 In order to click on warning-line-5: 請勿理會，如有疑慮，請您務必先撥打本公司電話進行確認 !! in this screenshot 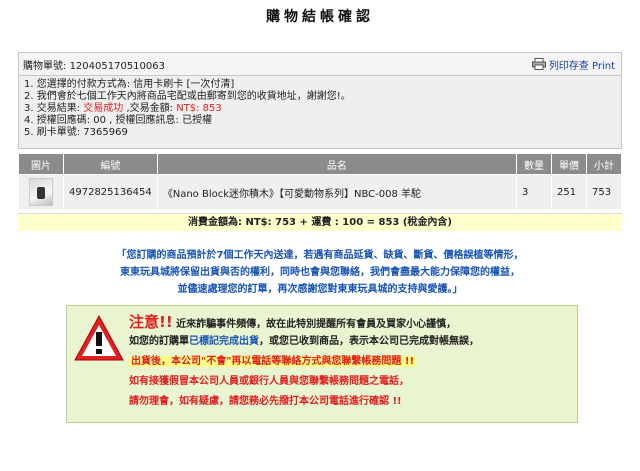, I will do `click(265, 401)`.